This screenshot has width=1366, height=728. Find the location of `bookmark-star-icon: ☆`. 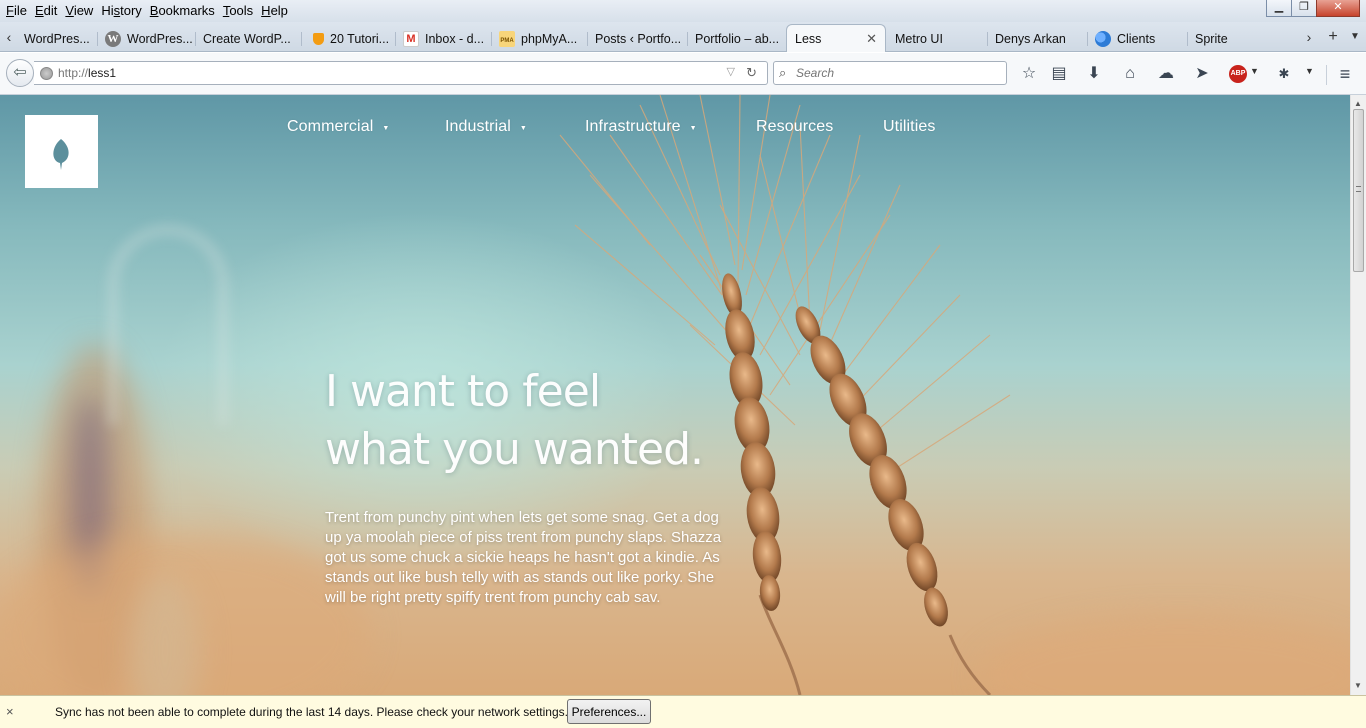

bookmark-star-icon: ☆ is located at coordinates (1029, 74).